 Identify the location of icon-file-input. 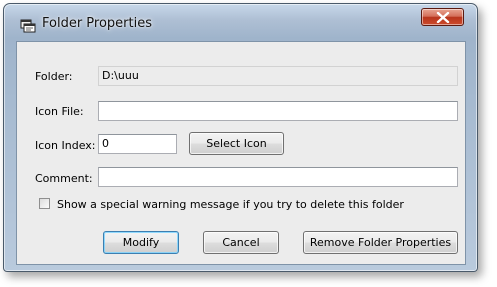
(278, 111).